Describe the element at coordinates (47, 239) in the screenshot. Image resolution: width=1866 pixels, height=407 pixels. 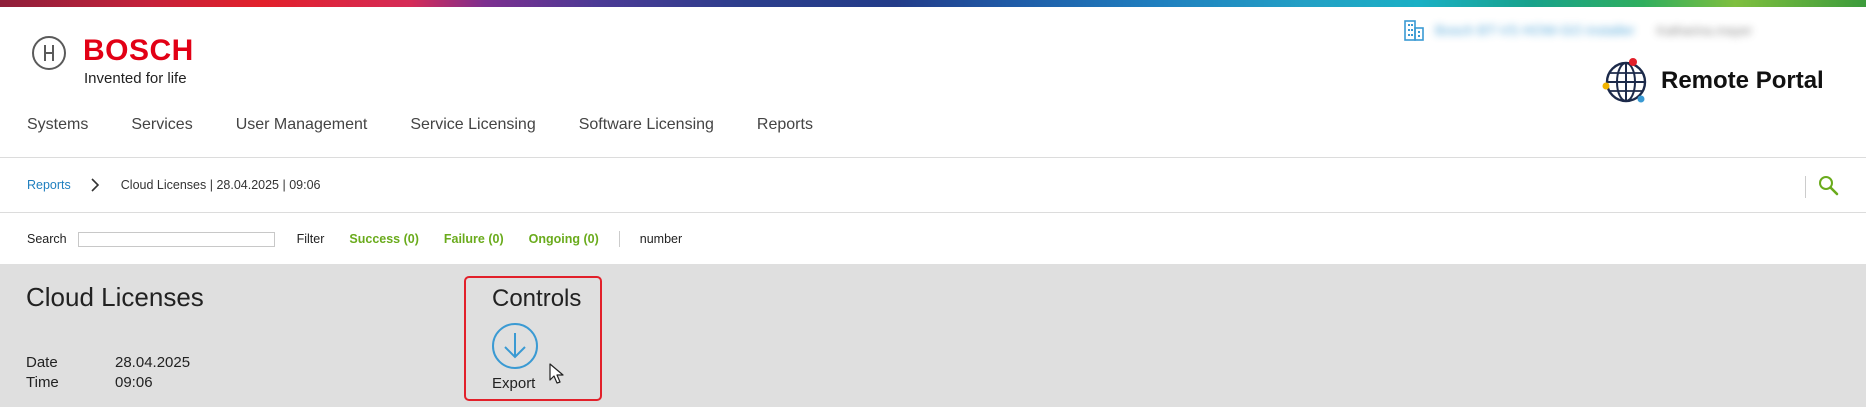
I see `search-label: Search` at that location.